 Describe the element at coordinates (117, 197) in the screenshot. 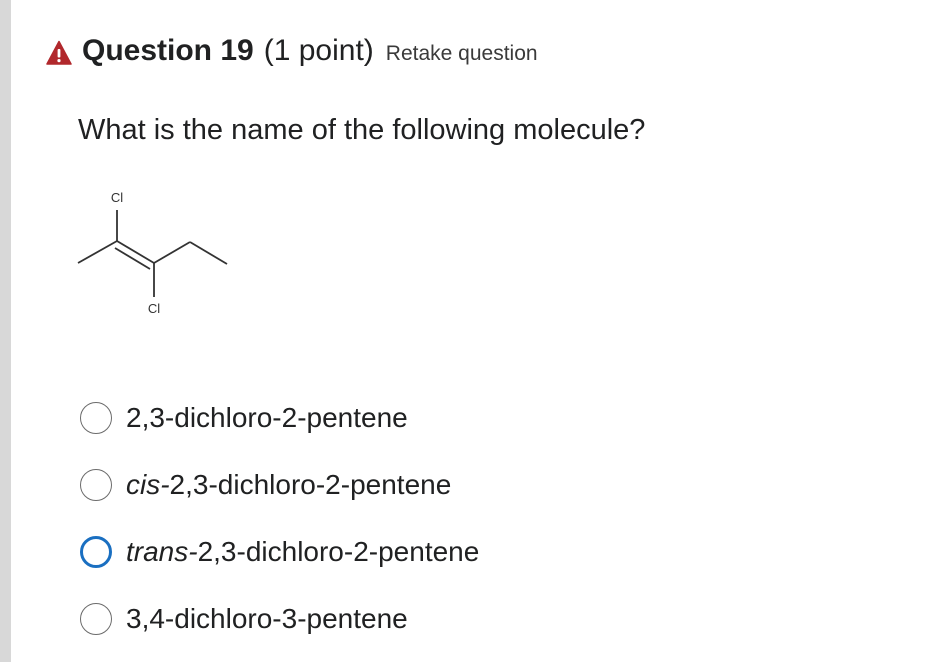

I see `atom-label-cl-top: Cl` at that location.